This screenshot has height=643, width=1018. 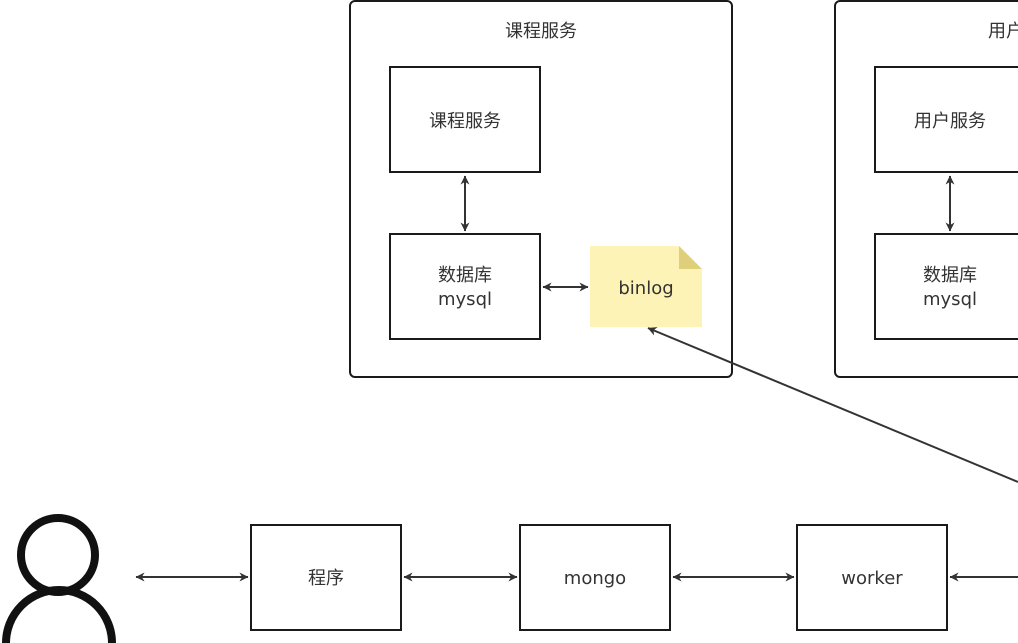 I want to click on user-actor-icon, so click(x=59, y=578).